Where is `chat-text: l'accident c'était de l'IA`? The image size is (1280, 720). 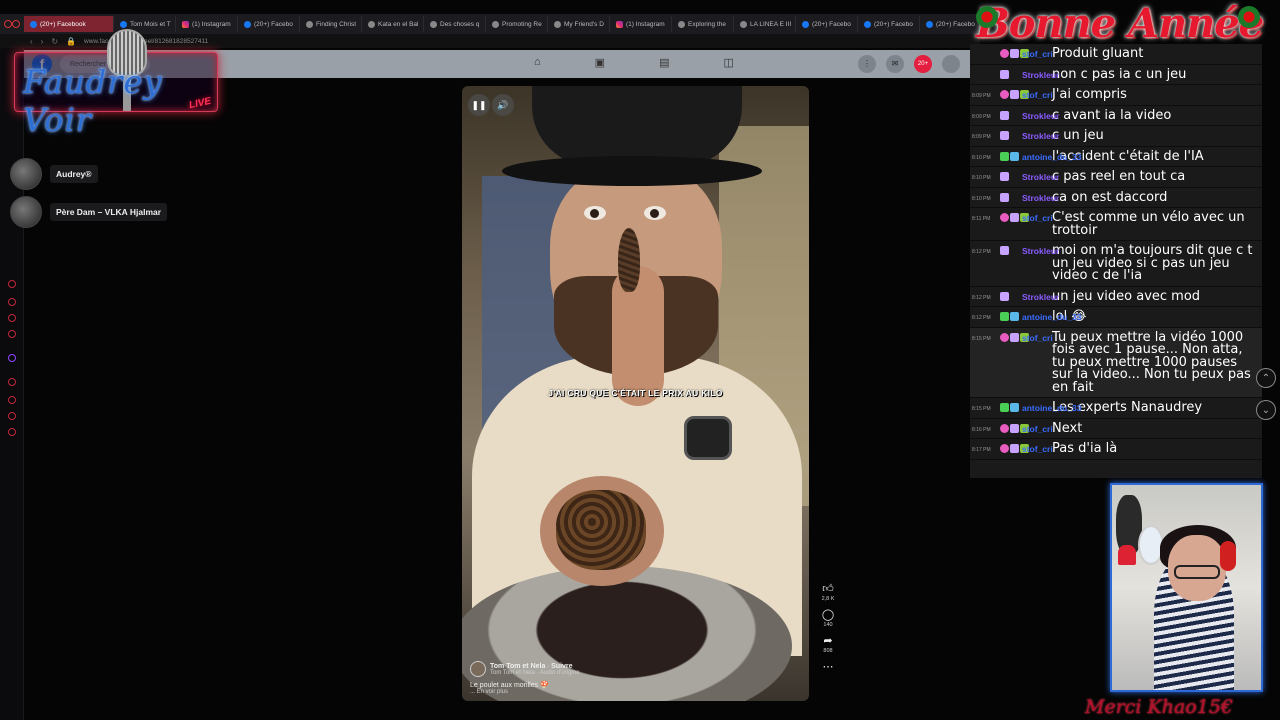
chat-text: l'accident c'était de l'IA is located at coordinates (1128, 156).